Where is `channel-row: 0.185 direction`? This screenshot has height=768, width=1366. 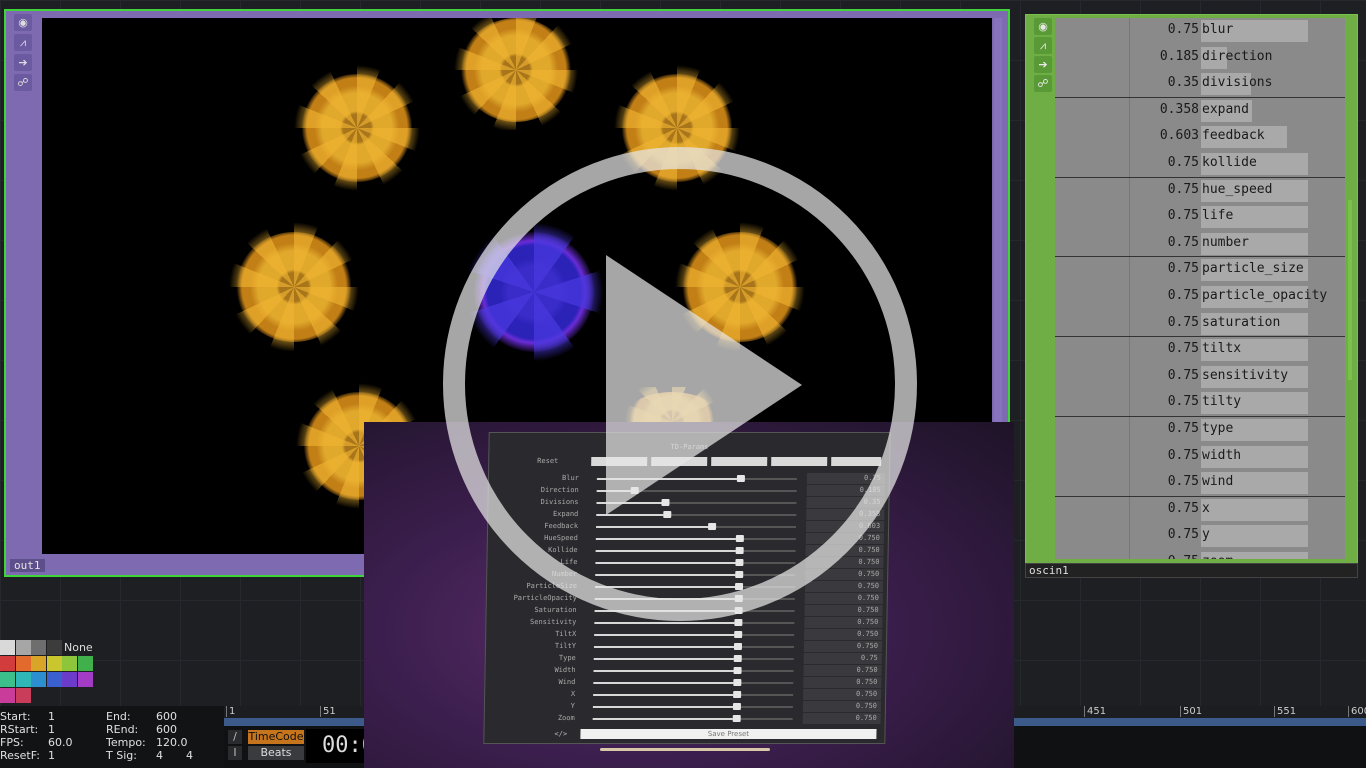 channel-row: 0.185 direction is located at coordinates (1200, 58).